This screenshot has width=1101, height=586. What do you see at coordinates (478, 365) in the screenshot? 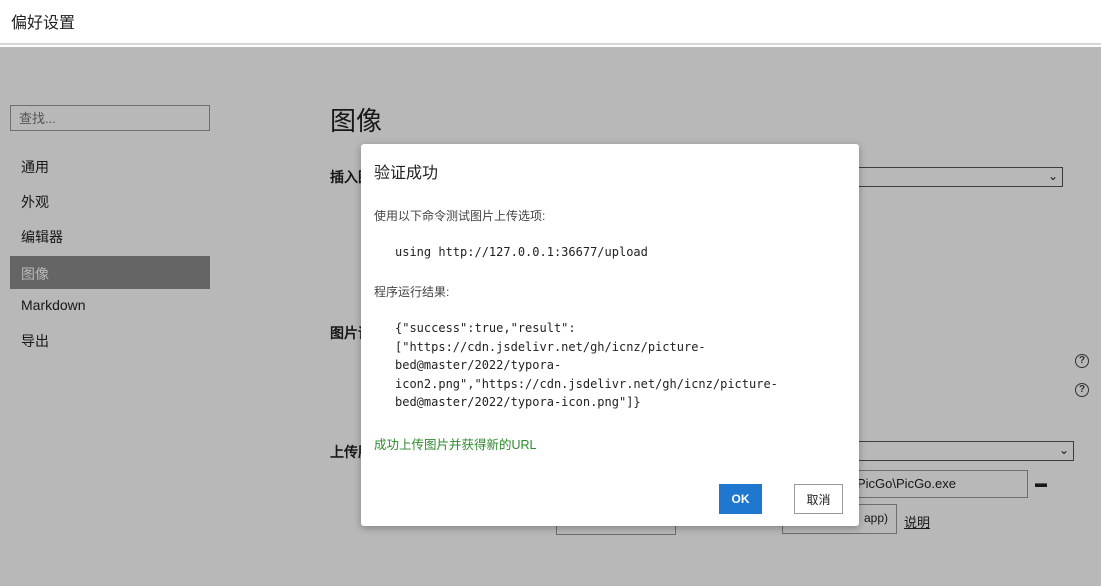
I see `result-line: bed@master/2022/typora-` at bounding box center [478, 365].